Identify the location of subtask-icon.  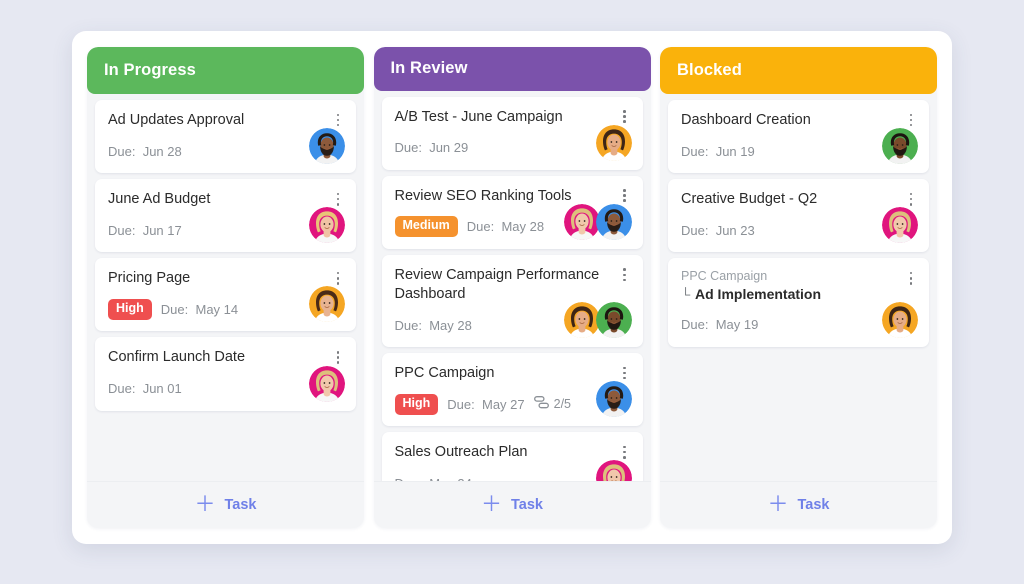
(541, 404).